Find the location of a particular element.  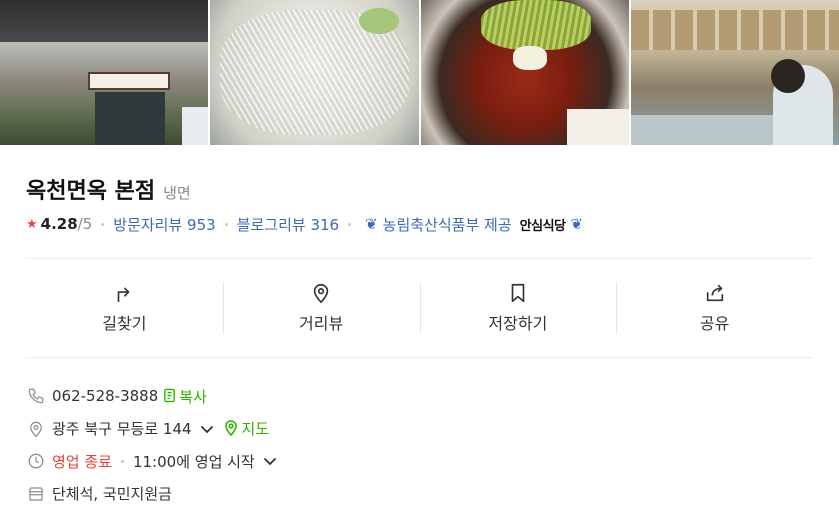

photo-bibim-naengmyeon is located at coordinates (524, 72).